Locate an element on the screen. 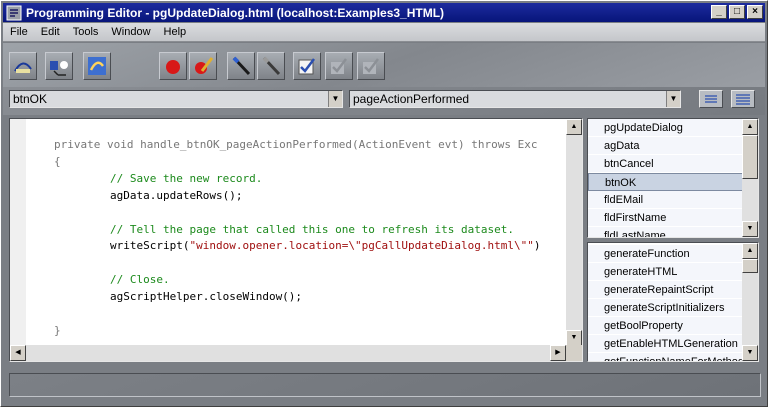  objects-list-scrollbar: ▲ ▼ is located at coordinates (750, 178).